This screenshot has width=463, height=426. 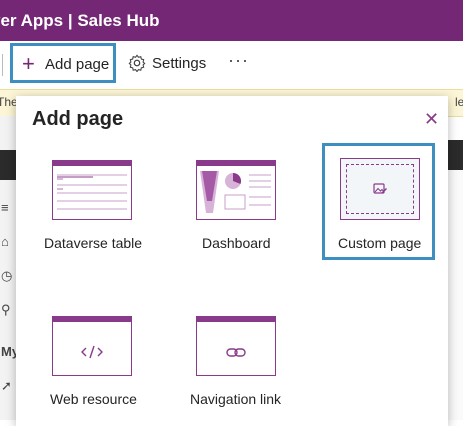 What do you see at coordinates (231, 20) in the screenshot?
I see `app-header: ver Apps | Sales Hub` at bounding box center [231, 20].